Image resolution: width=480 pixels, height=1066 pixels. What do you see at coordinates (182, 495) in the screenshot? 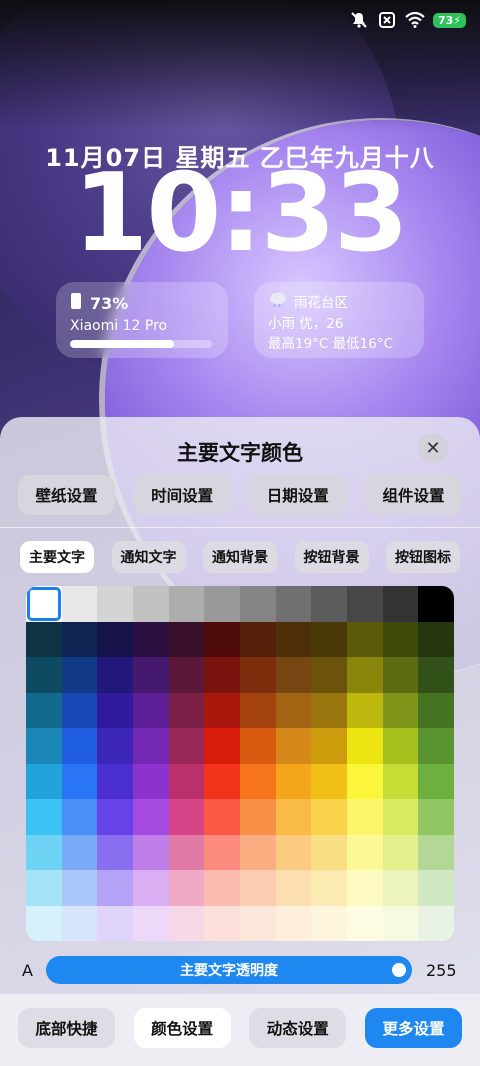
I see `tab-time-settings: 时间设置` at bounding box center [182, 495].